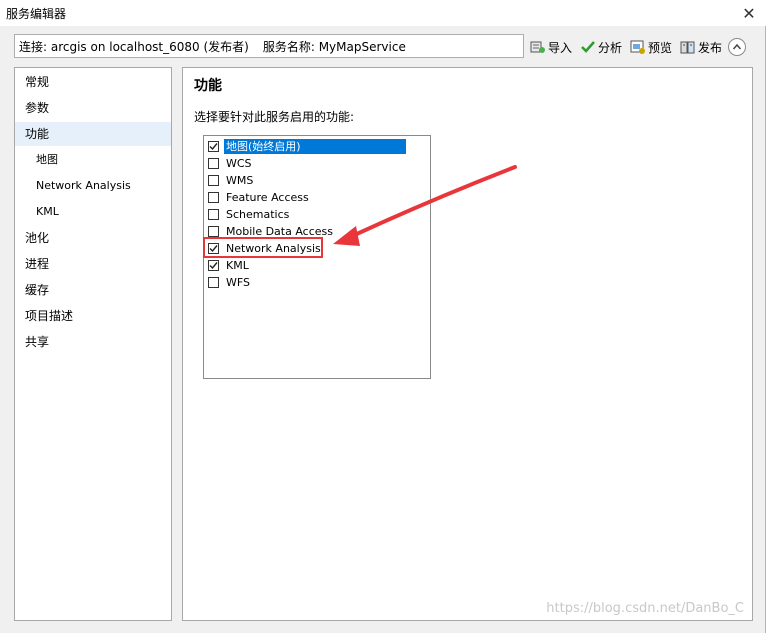  Describe the element at coordinates (315, 146) in the screenshot. I see `capability-label: 地图(始终启用)` at that location.